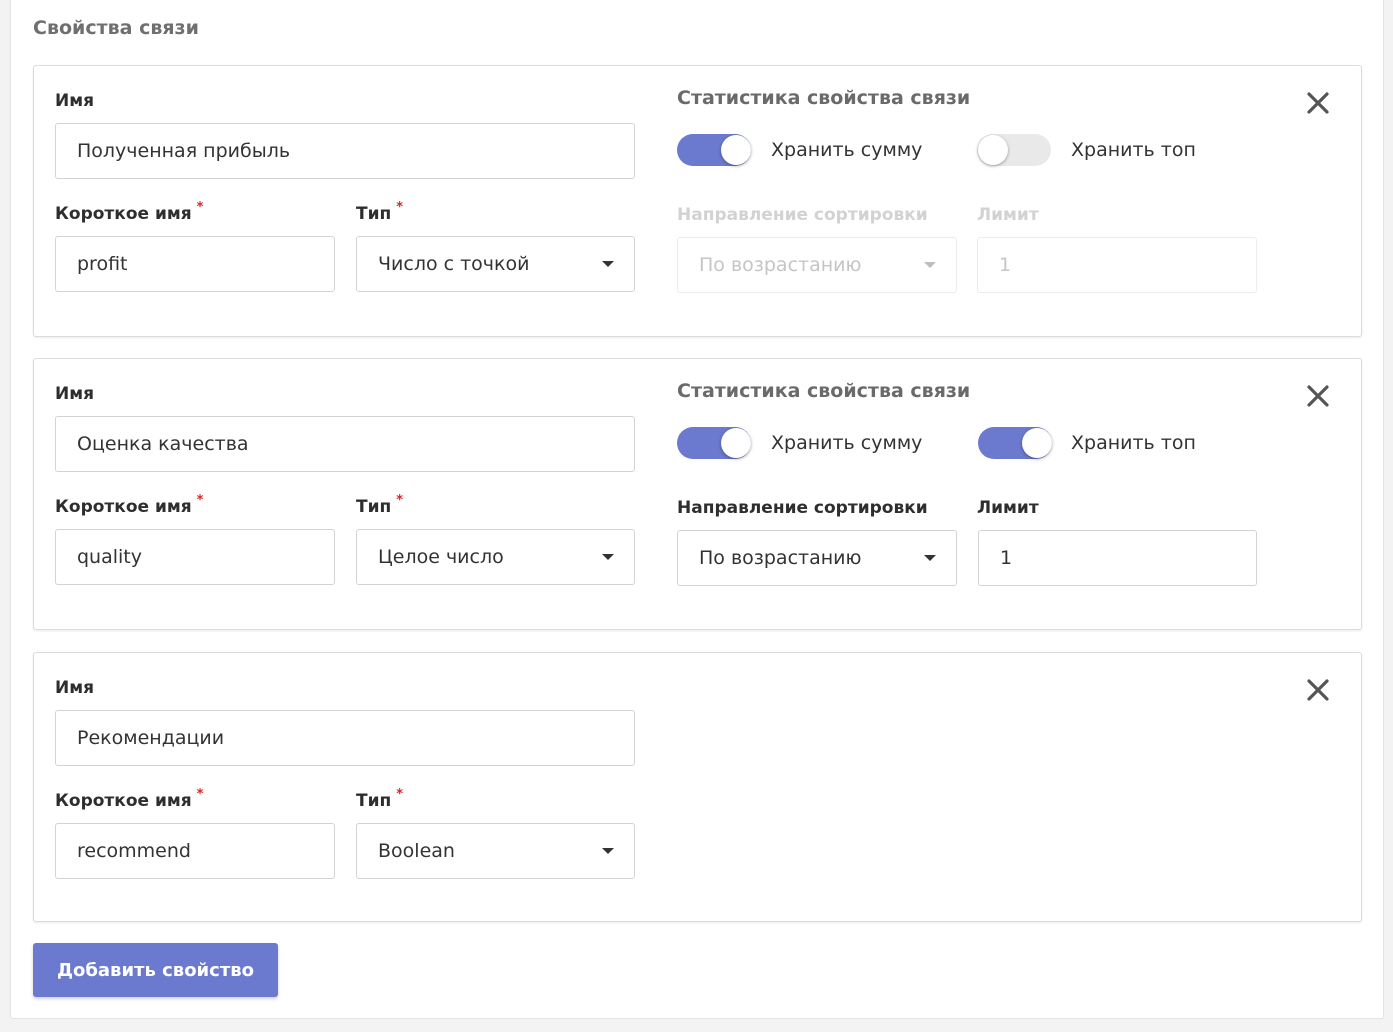  I want to click on type-select: Число с точкой, so click(495, 264).